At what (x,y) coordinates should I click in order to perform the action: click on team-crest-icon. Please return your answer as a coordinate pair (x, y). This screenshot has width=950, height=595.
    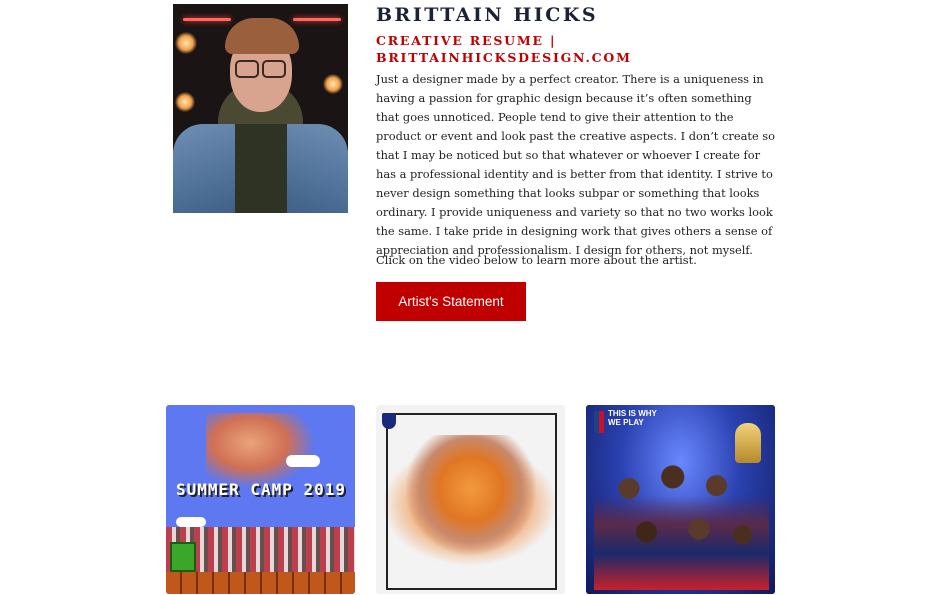
    Looking at the image, I should click on (389, 421).